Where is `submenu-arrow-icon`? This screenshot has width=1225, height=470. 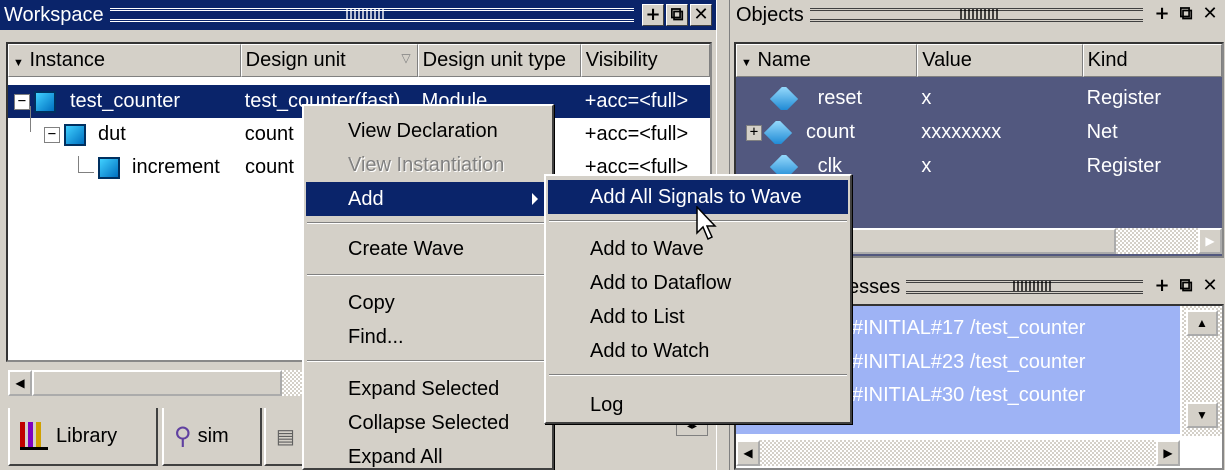
submenu-arrow-icon is located at coordinates (535, 199).